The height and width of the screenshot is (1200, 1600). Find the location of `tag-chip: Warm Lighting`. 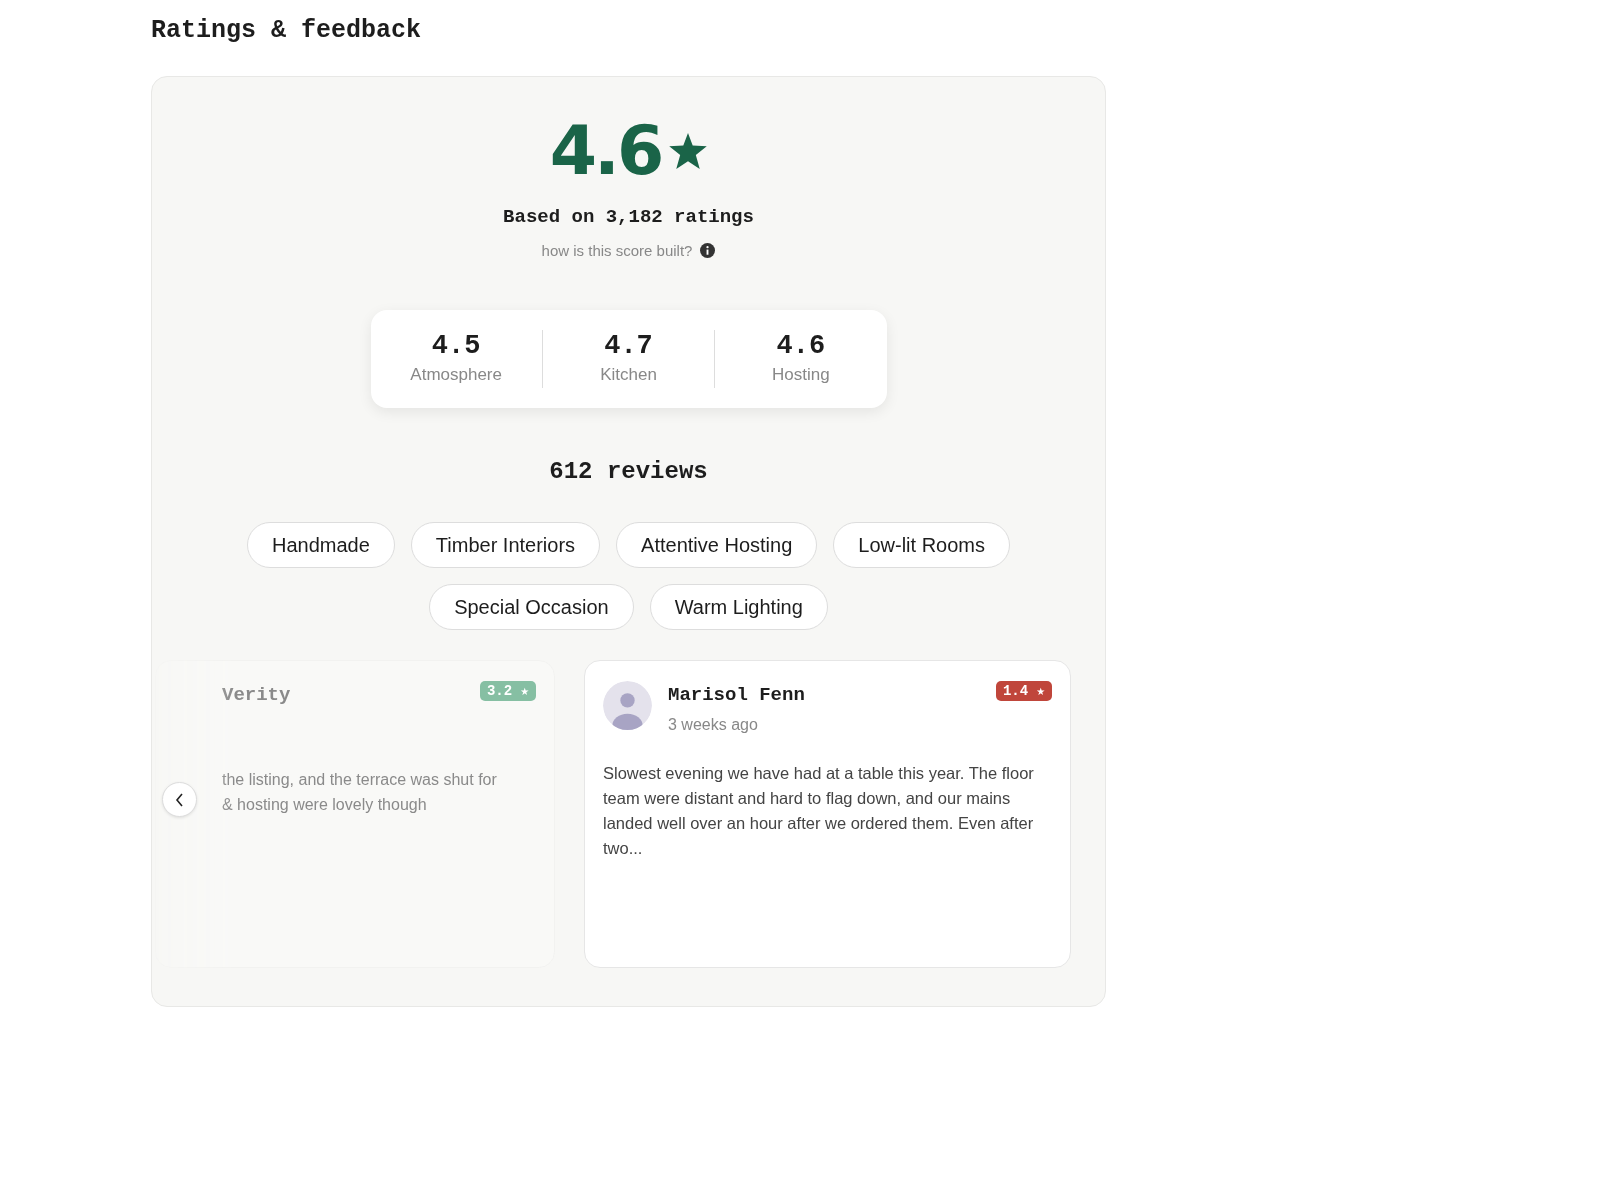

tag-chip: Warm Lighting is located at coordinates (738, 606).